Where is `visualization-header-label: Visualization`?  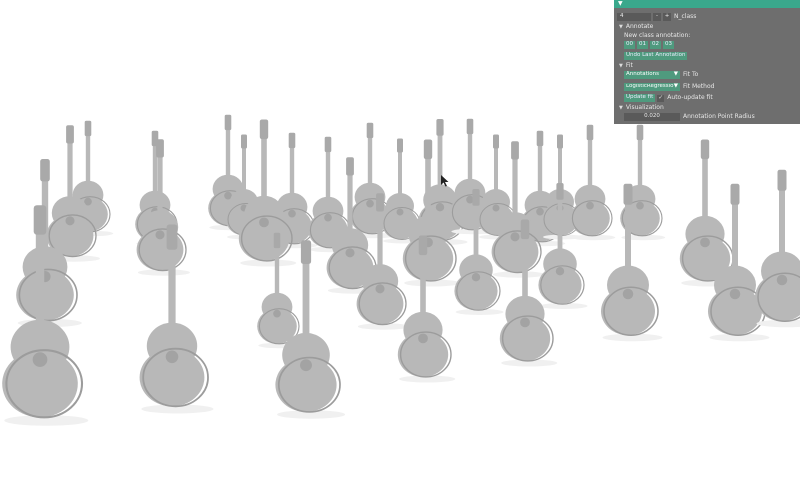
visualization-header-label: Visualization is located at coordinates (644, 107).